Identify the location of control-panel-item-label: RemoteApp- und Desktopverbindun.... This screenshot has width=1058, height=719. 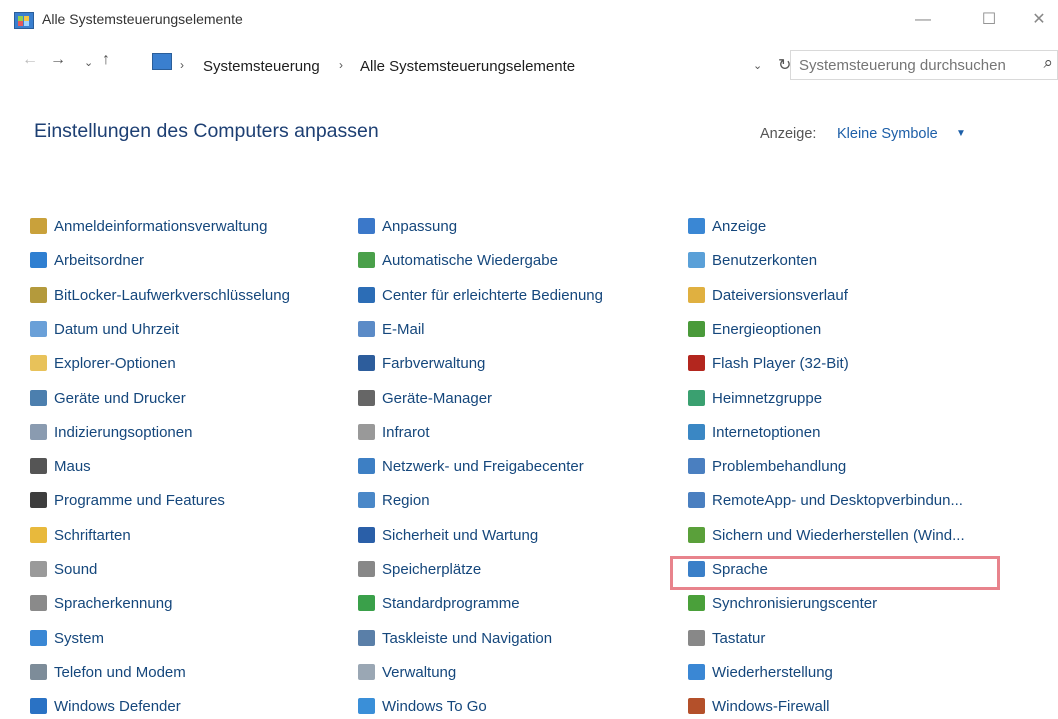
(837, 501).